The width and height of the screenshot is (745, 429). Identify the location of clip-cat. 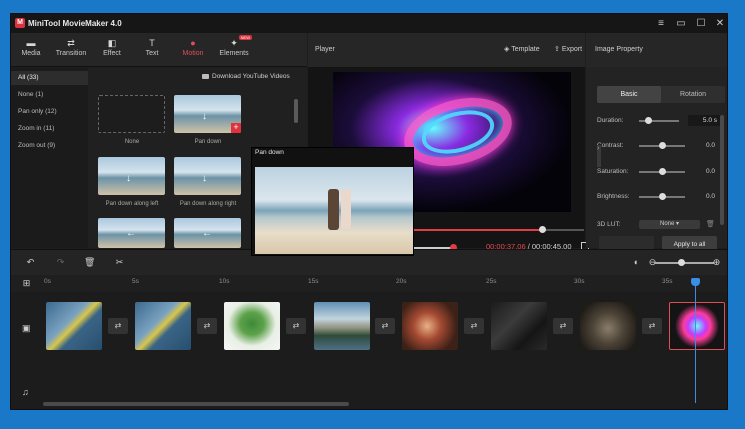
(608, 326).